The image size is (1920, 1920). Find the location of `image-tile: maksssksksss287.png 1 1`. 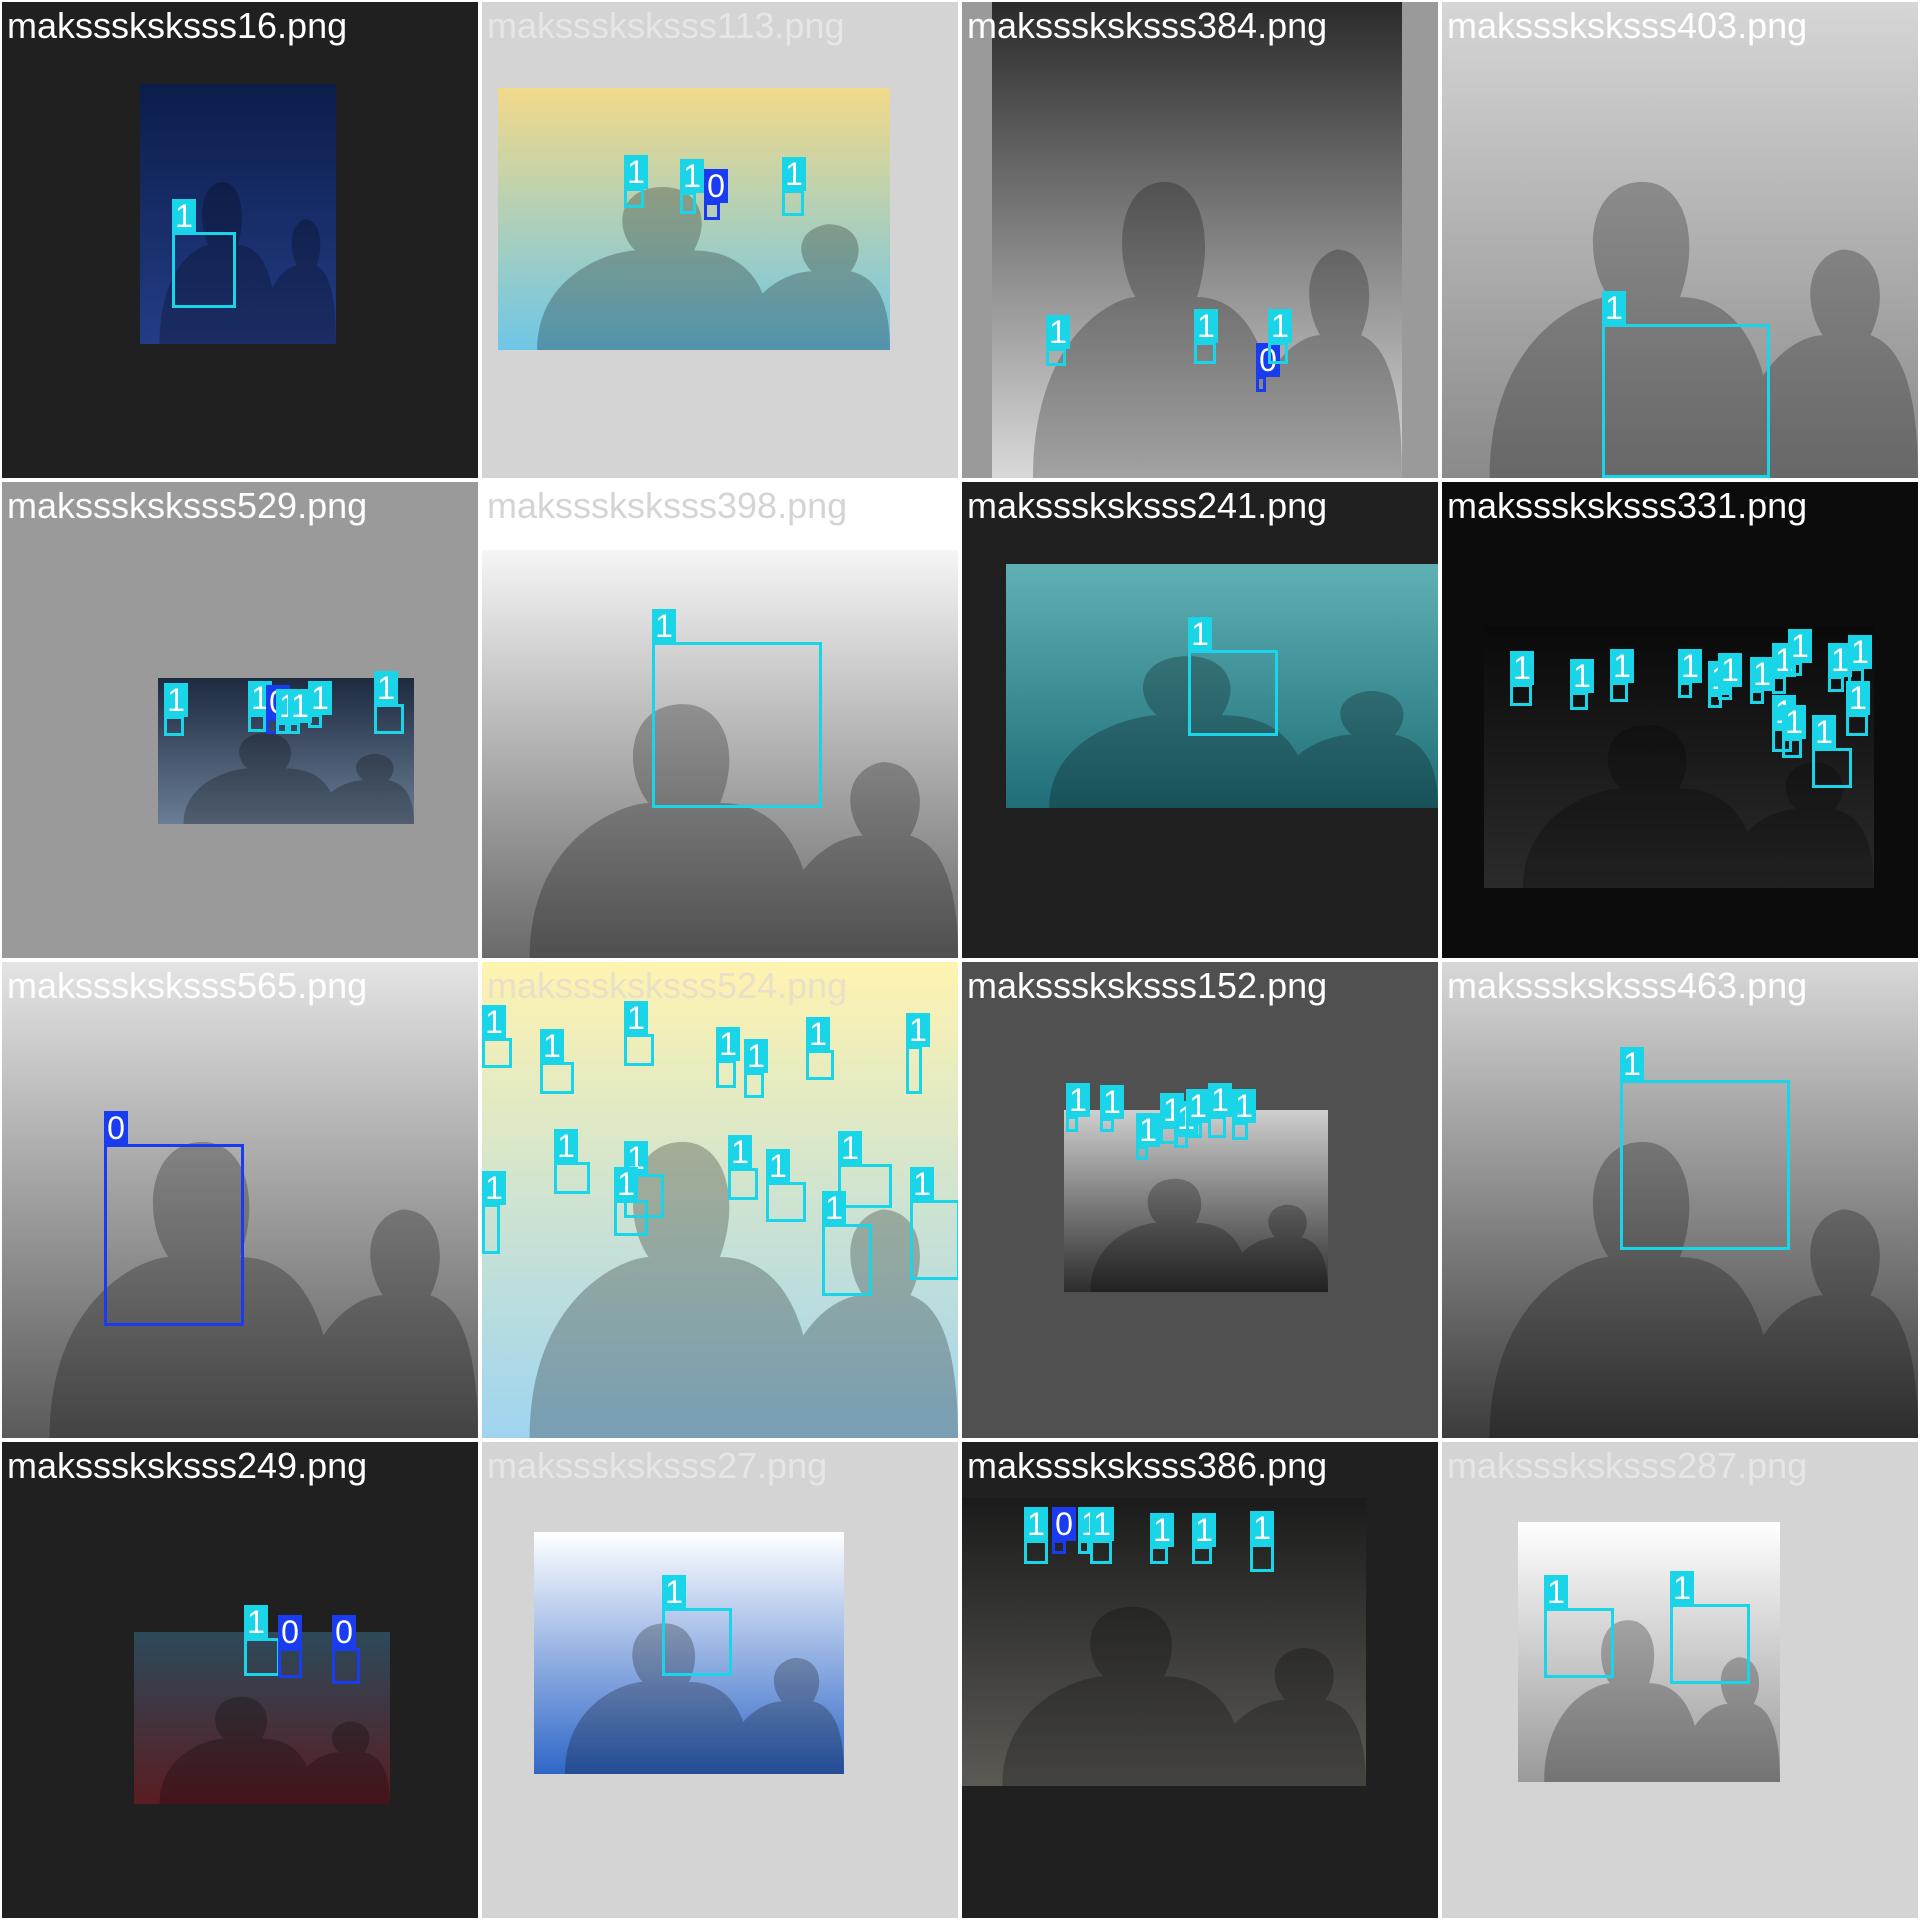

image-tile: maksssksksss287.png 1 1 is located at coordinates (1680, 1680).